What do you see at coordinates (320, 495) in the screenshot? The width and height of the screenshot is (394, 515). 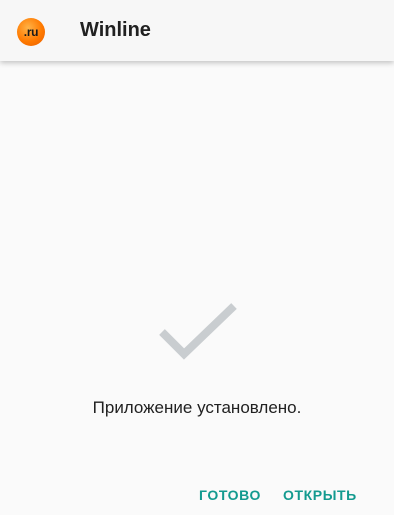 I see `open-button: ОТКРЫТЬ` at bounding box center [320, 495].